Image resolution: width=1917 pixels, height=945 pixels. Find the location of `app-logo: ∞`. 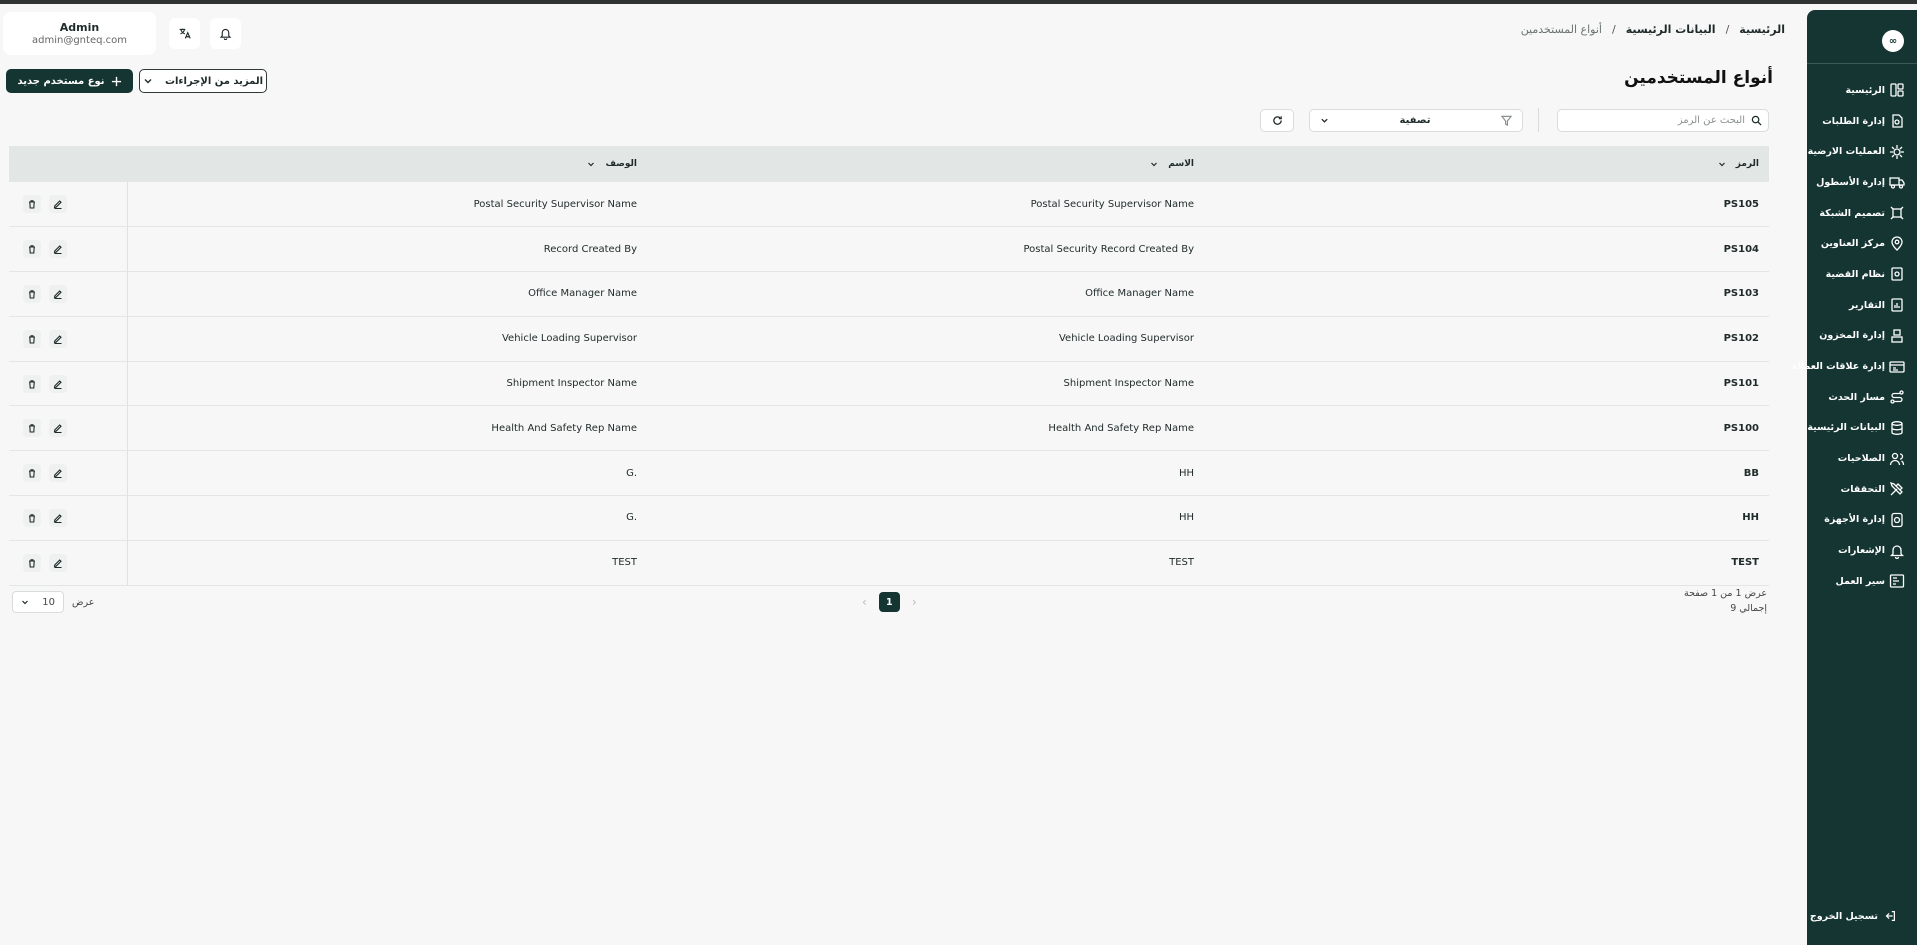

app-logo: ∞ is located at coordinates (1893, 41).